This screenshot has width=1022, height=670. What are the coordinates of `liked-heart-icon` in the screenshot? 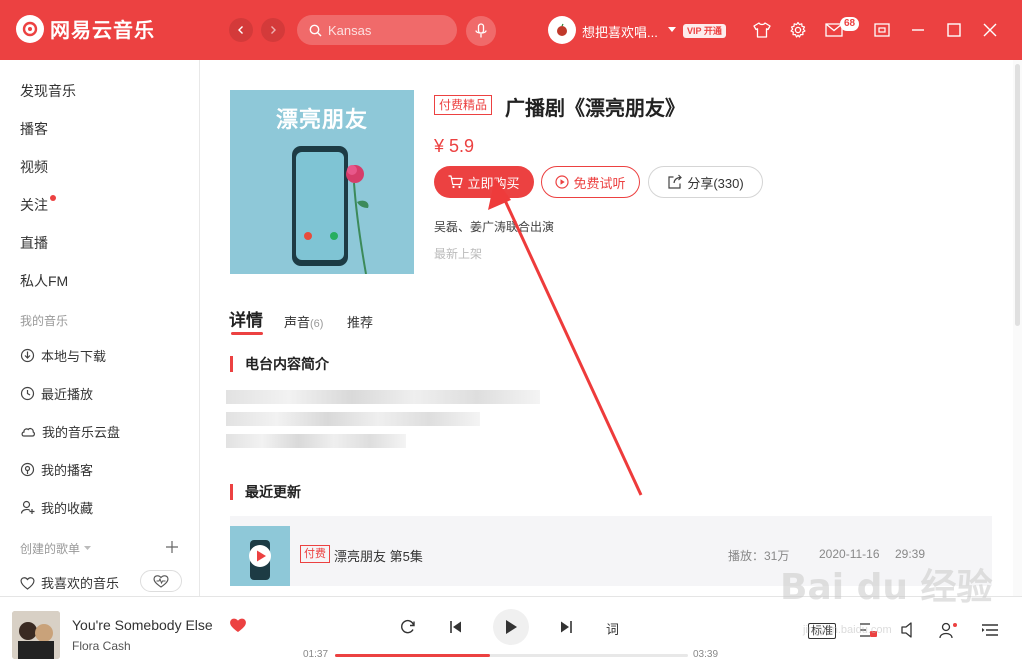 It's located at (238, 625).